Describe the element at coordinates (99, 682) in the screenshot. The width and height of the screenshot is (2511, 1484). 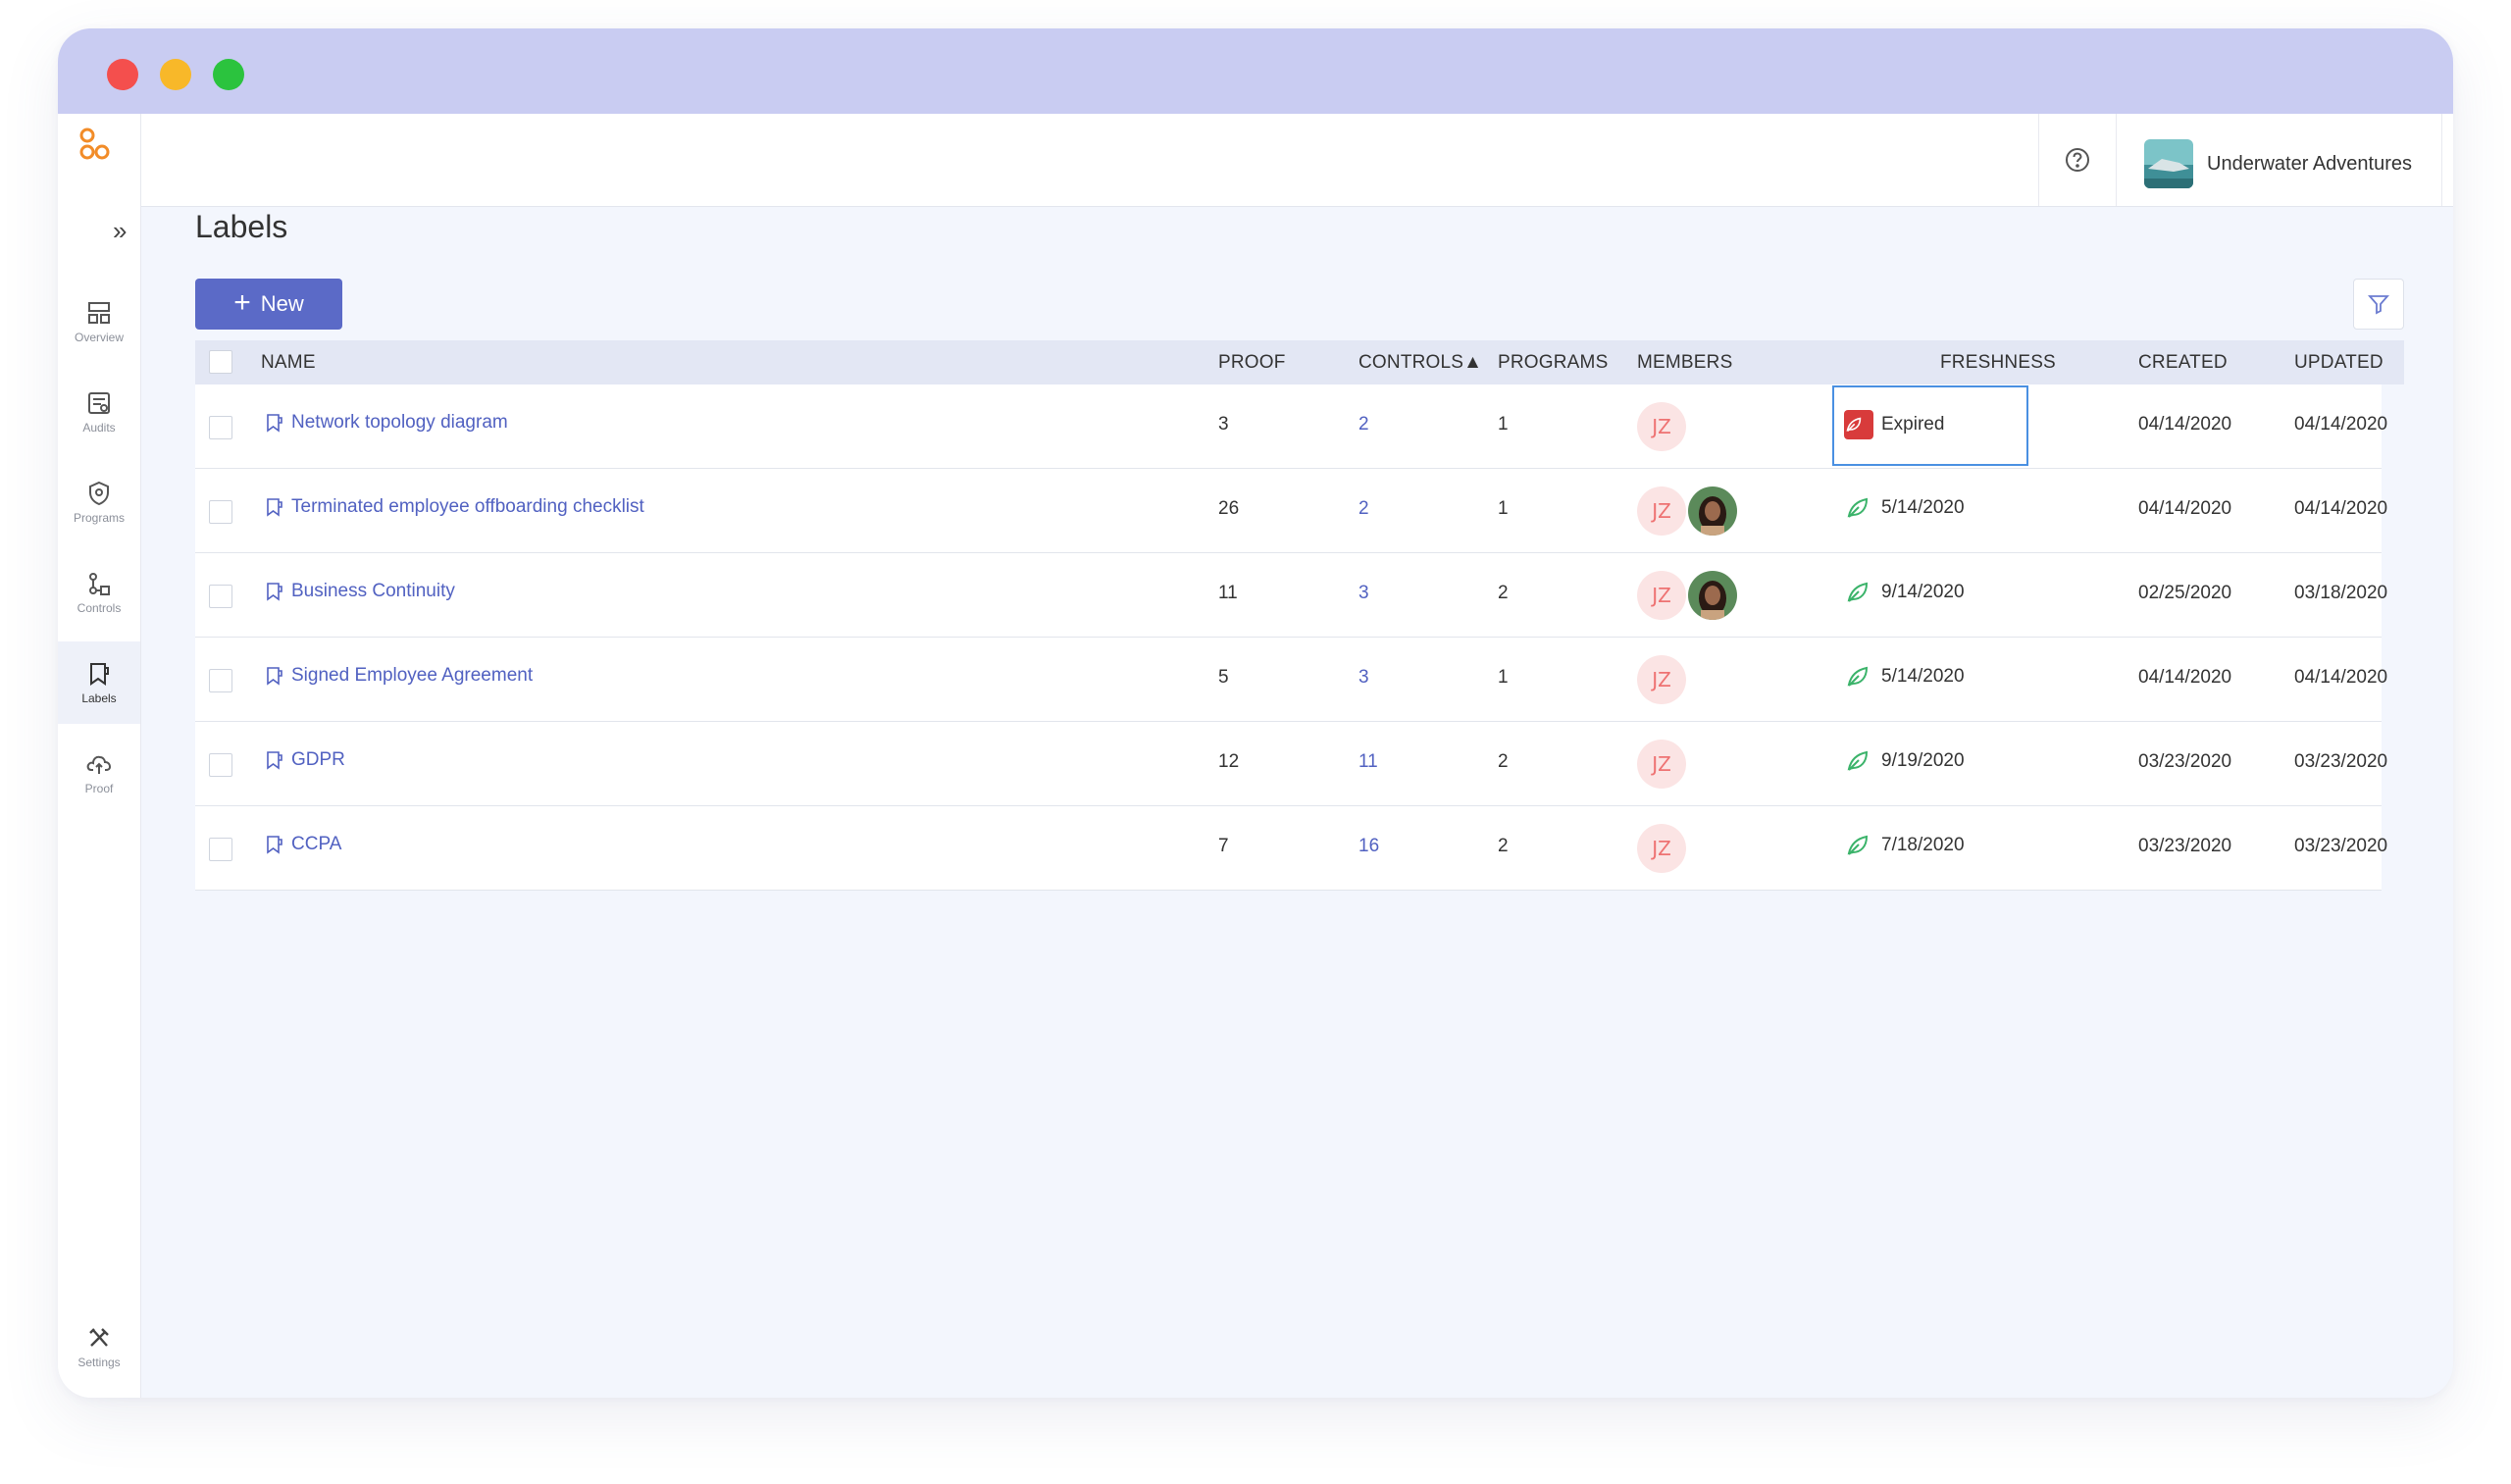
I see `sidebar-item-labels: Labels` at that location.